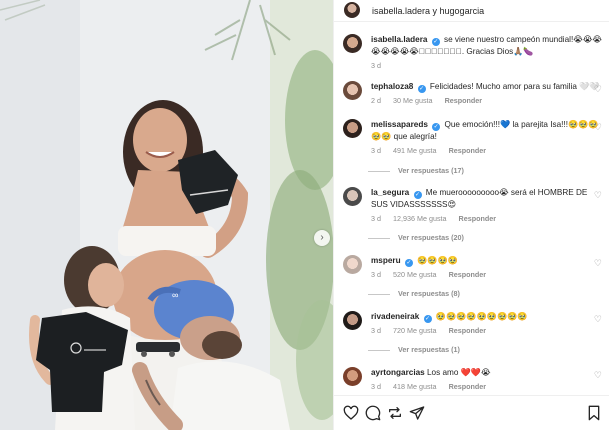 Image resolution: width=609 pixels, height=430 pixels. I want to click on view-replies-button: Ver respuestas (1), so click(414, 349).